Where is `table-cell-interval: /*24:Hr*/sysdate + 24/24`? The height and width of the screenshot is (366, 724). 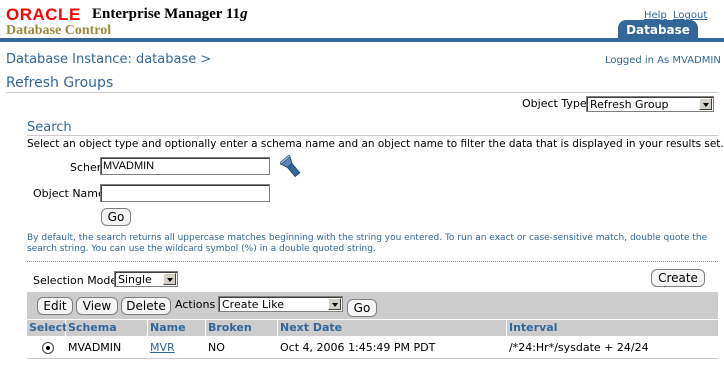
table-cell-interval: /*24:Hr*/sysdate + 24/24 is located at coordinates (612, 348).